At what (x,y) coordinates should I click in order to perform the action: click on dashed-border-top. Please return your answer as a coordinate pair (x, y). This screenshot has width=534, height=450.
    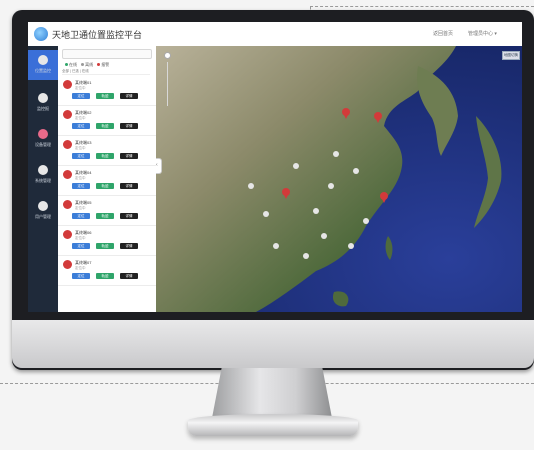
    Looking at the image, I should click on (422, 6).